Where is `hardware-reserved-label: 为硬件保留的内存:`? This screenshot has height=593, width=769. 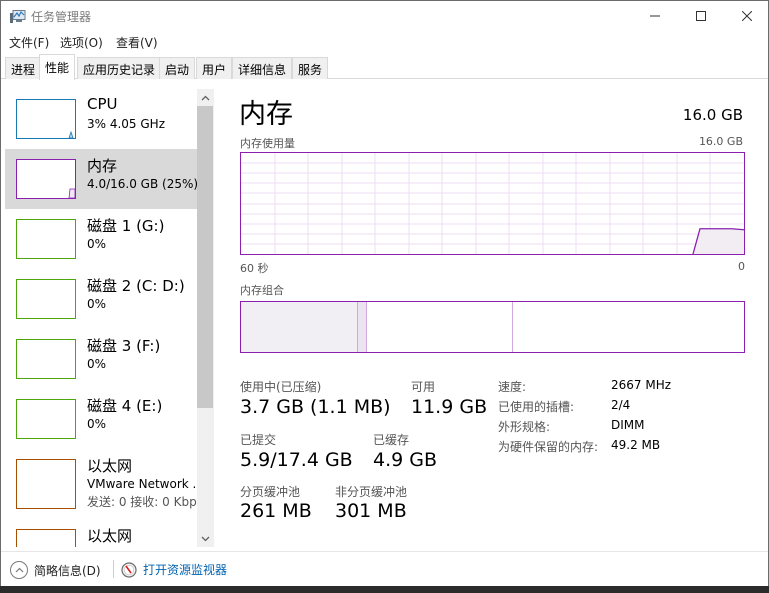 hardware-reserved-label: 为硬件保留的内存: is located at coordinates (548, 447).